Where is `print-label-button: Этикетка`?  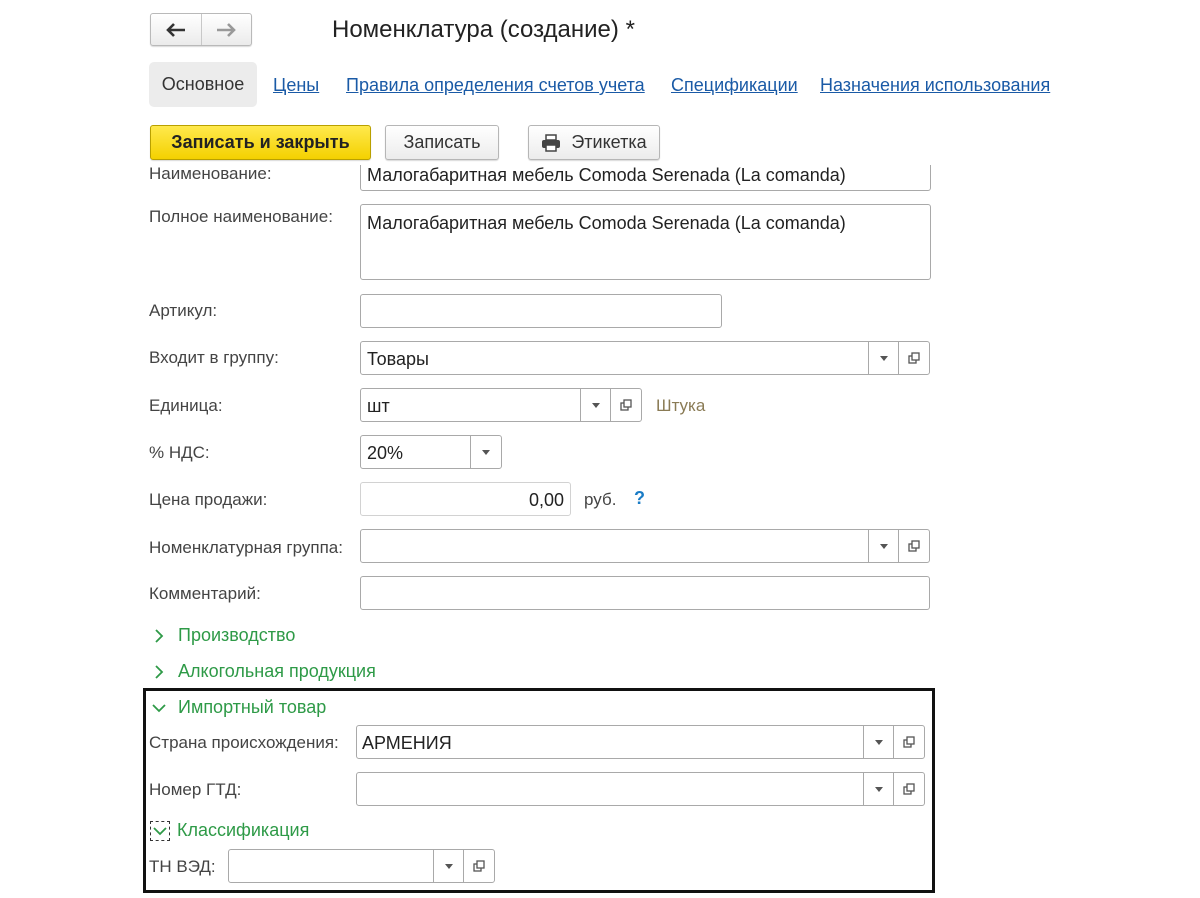 print-label-button: Этикетка is located at coordinates (594, 142).